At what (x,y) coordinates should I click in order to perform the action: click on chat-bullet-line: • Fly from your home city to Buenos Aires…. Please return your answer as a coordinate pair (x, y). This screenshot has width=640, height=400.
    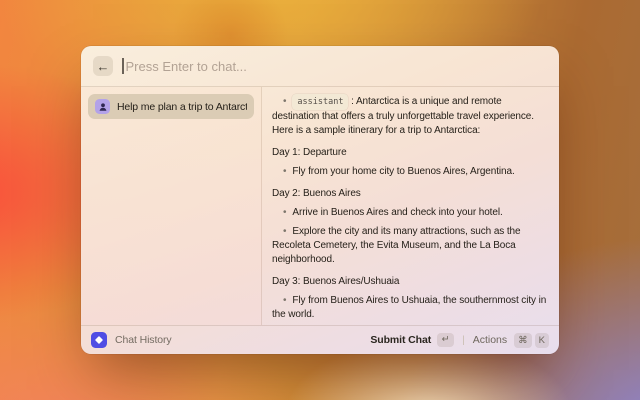
    Looking at the image, I should click on (409, 172).